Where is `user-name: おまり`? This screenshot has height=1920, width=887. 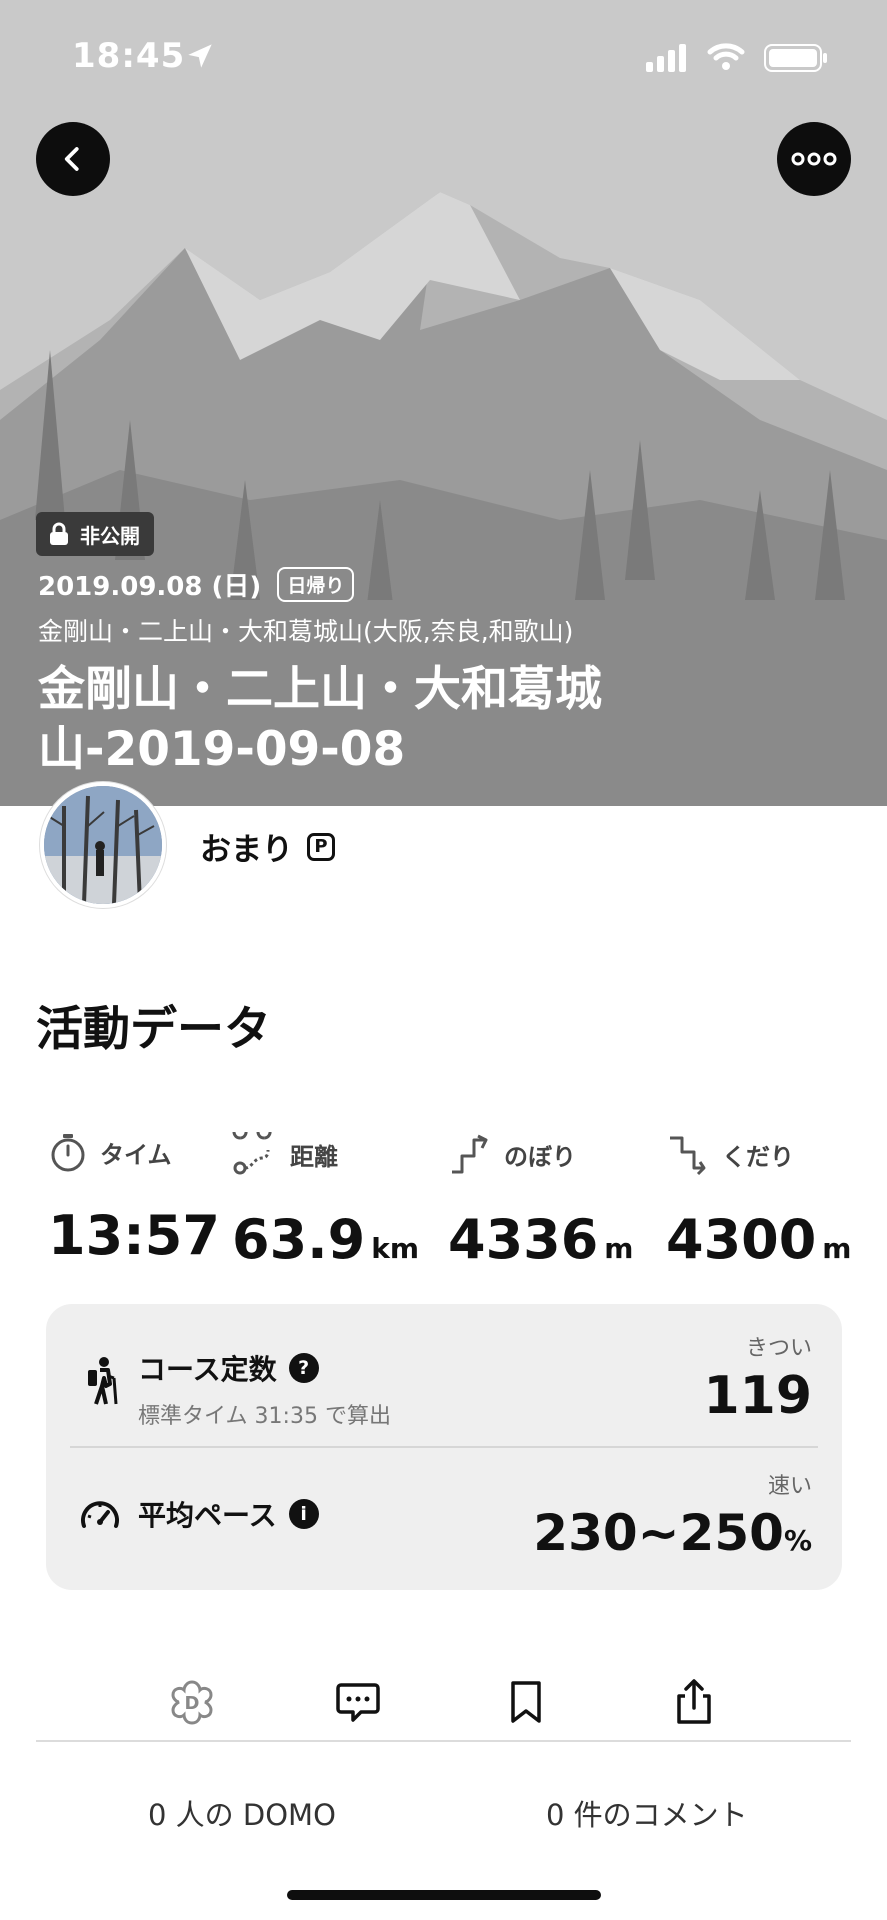 user-name: おまり is located at coordinates (246, 850).